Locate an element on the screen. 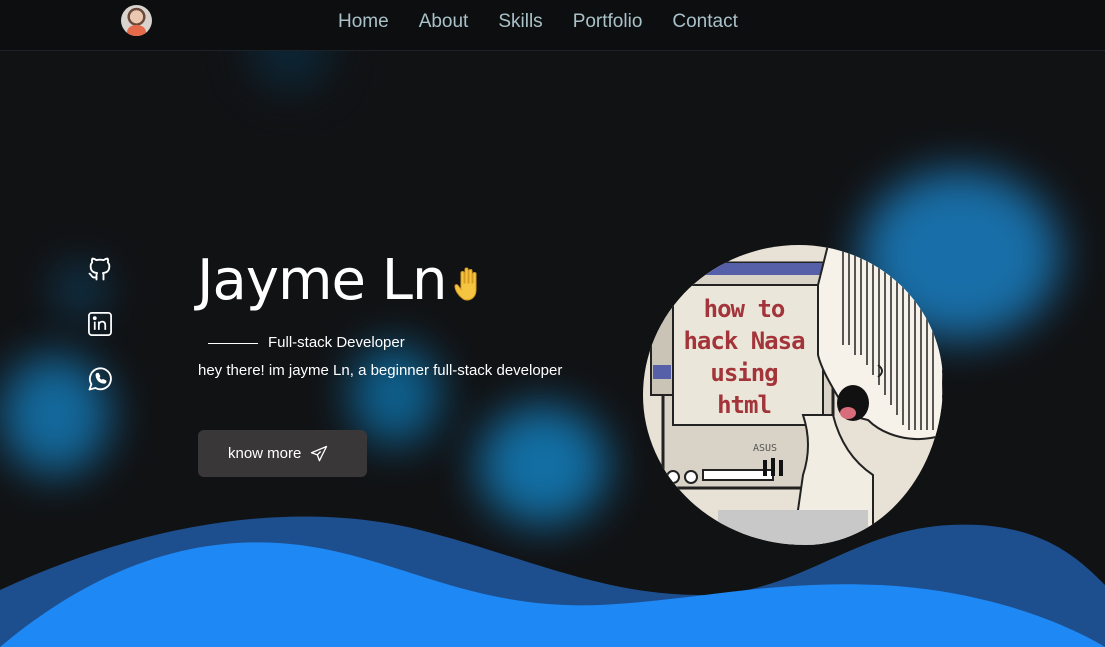 The image size is (1105, 647). social-links is located at coordinates (100, 337).